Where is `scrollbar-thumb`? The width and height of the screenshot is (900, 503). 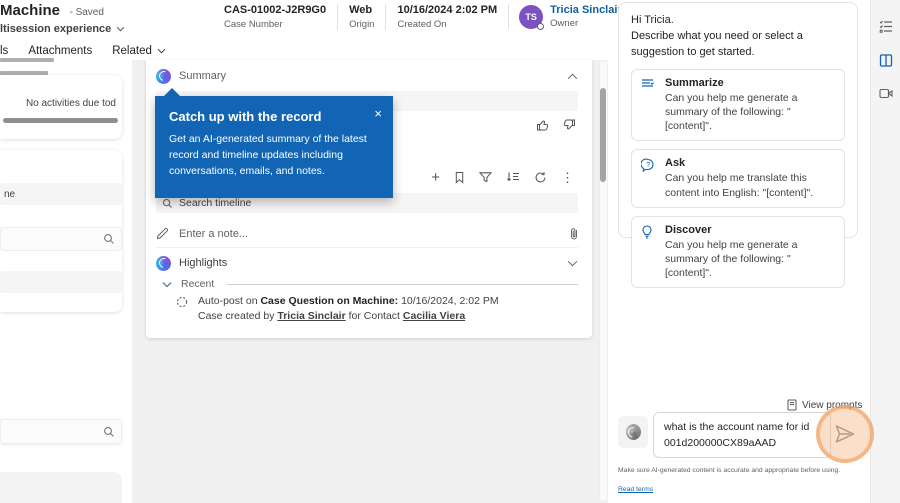
scrollbar-thumb is located at coordinates (603, 135).